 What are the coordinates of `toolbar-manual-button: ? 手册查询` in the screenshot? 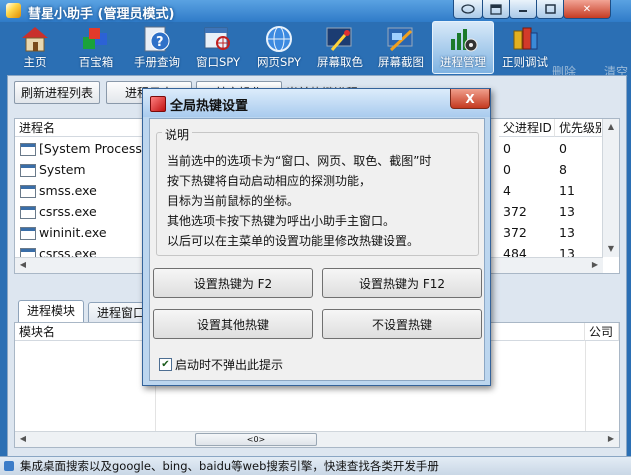 It's located at (157, 48).